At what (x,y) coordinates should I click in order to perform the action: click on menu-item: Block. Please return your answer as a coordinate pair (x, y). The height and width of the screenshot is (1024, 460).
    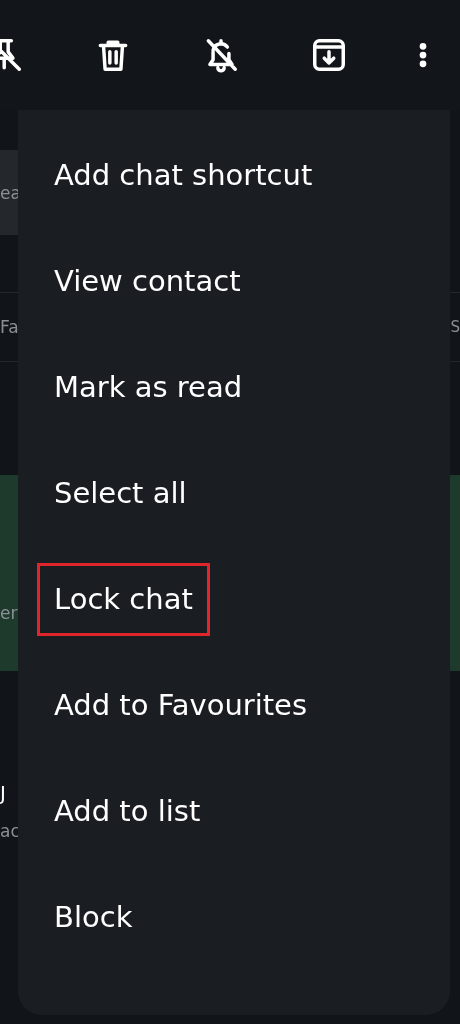
    Looking at the image, I should click on (93, 917).